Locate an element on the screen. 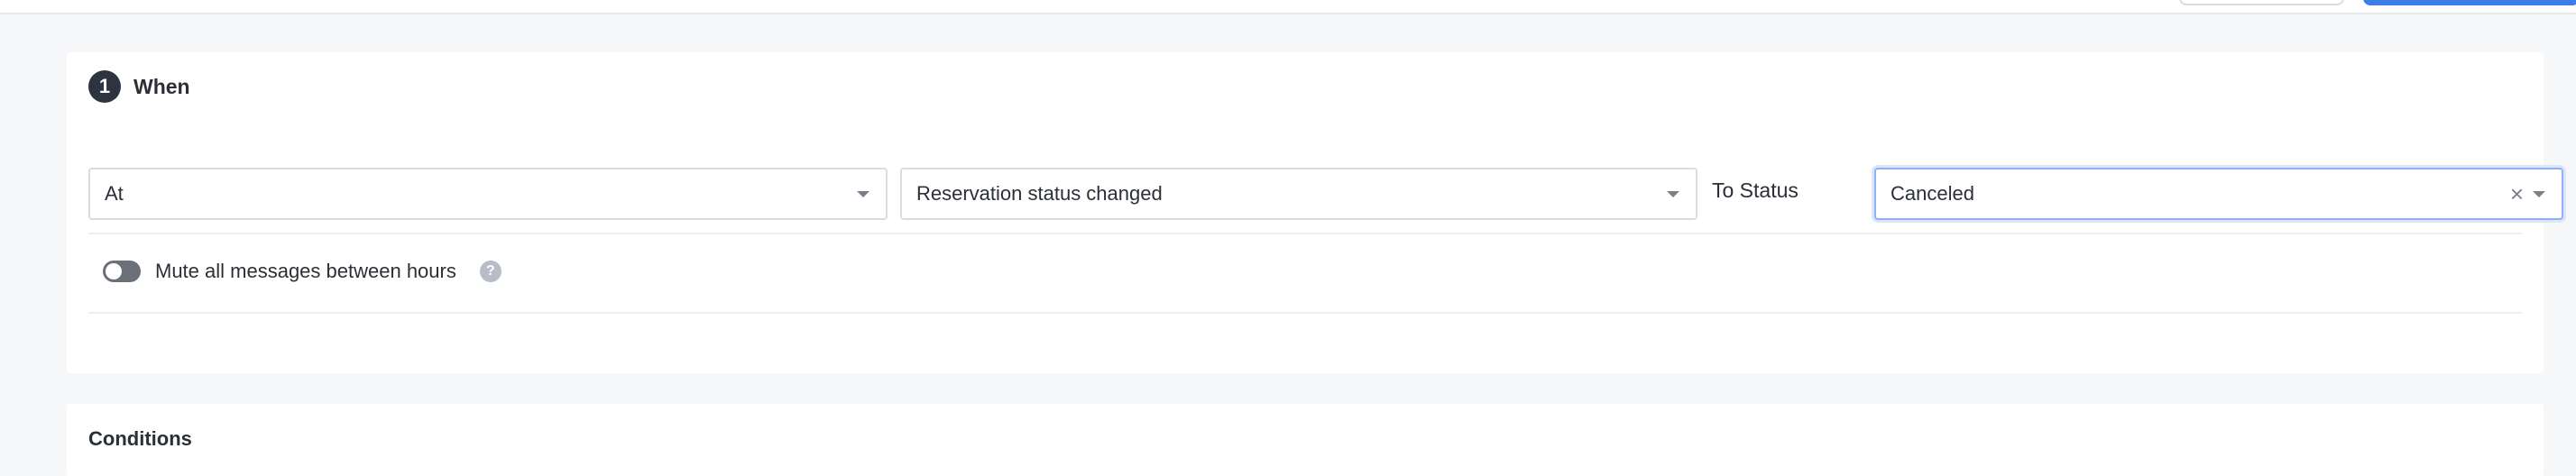 The width and height of the screenshot is (2576, 476). when-section-header: 1 When is located at coordinates (139, 86).